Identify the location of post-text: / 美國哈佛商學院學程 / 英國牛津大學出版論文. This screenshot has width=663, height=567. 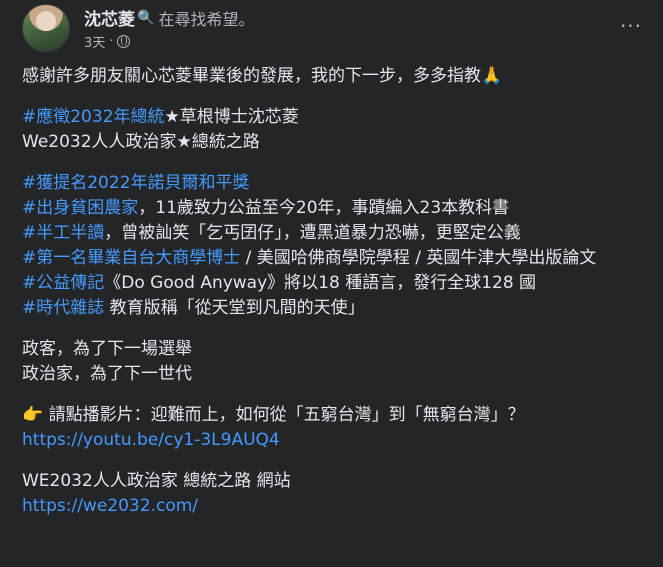
(418, 258).